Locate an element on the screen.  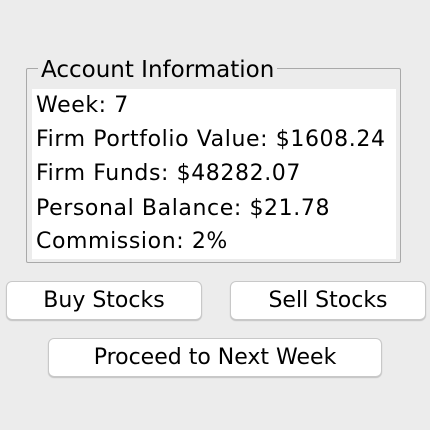
account-information-title: Account Information is located at coordinates (158, 70).